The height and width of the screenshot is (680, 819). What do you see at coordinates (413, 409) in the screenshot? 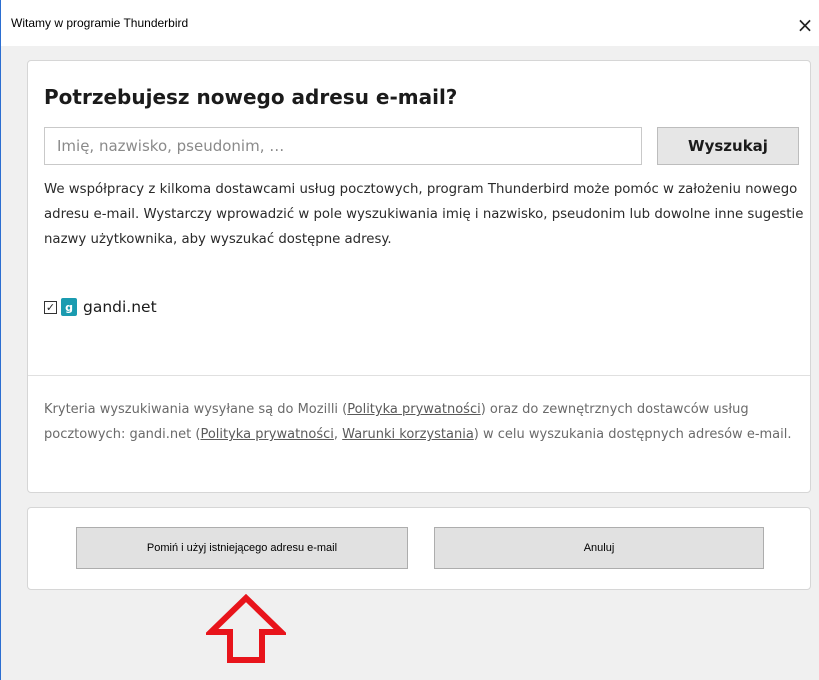
I see `privacy-policy-link-mozilla: Polityka prywatności` at bounding box center [413, 409].